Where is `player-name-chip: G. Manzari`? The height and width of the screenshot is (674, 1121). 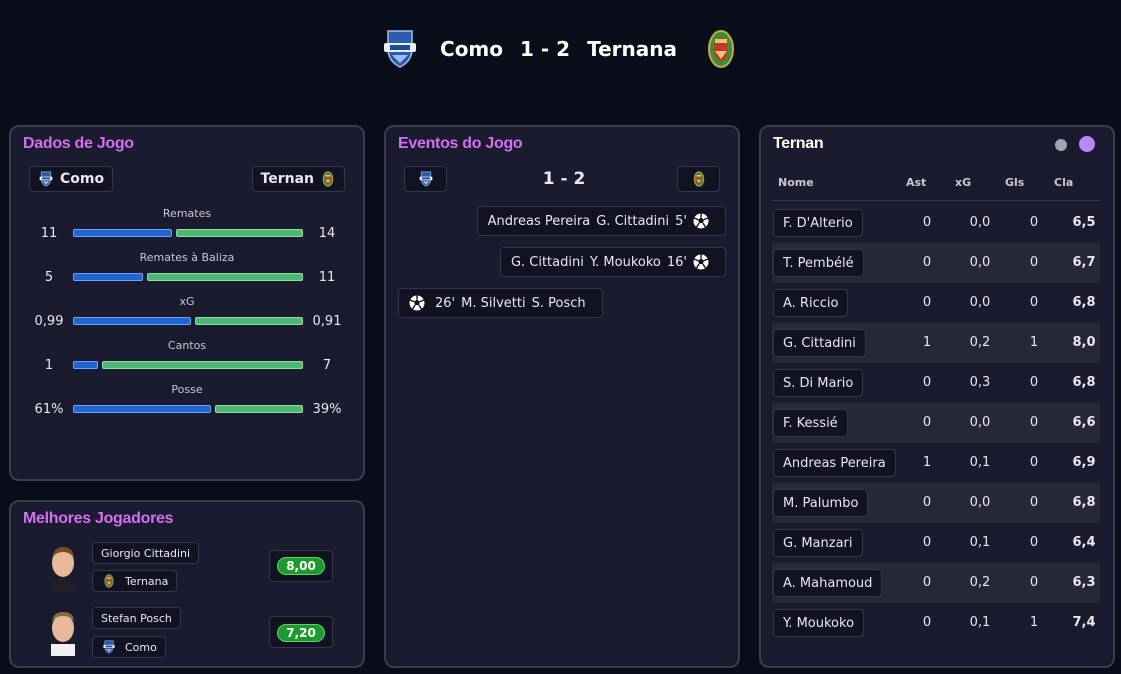 player-name-chip: G. Manzari is located at coordinates (818, 543).